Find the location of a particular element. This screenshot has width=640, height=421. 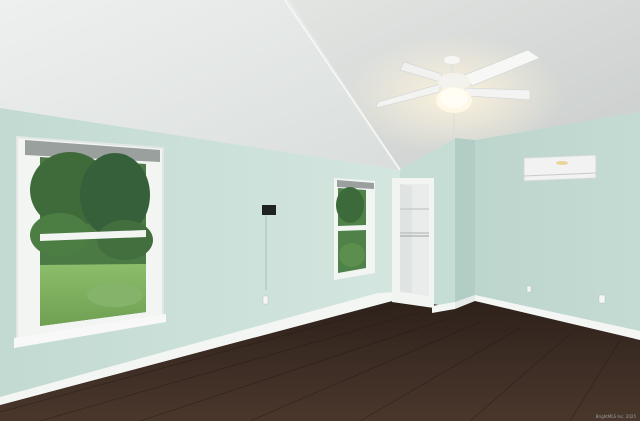

outlet-right-small is located at coordinates (529, 289).